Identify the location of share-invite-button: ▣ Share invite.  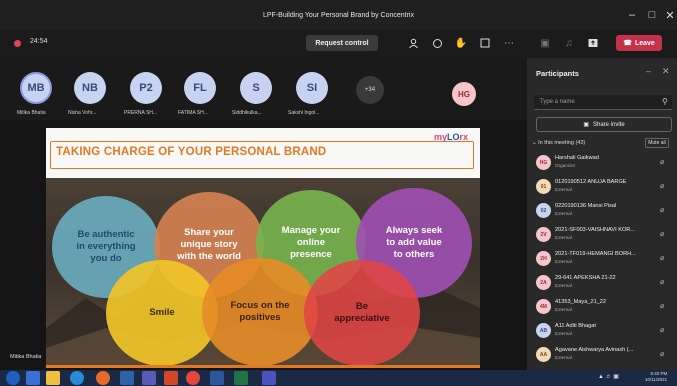
(604, 124).